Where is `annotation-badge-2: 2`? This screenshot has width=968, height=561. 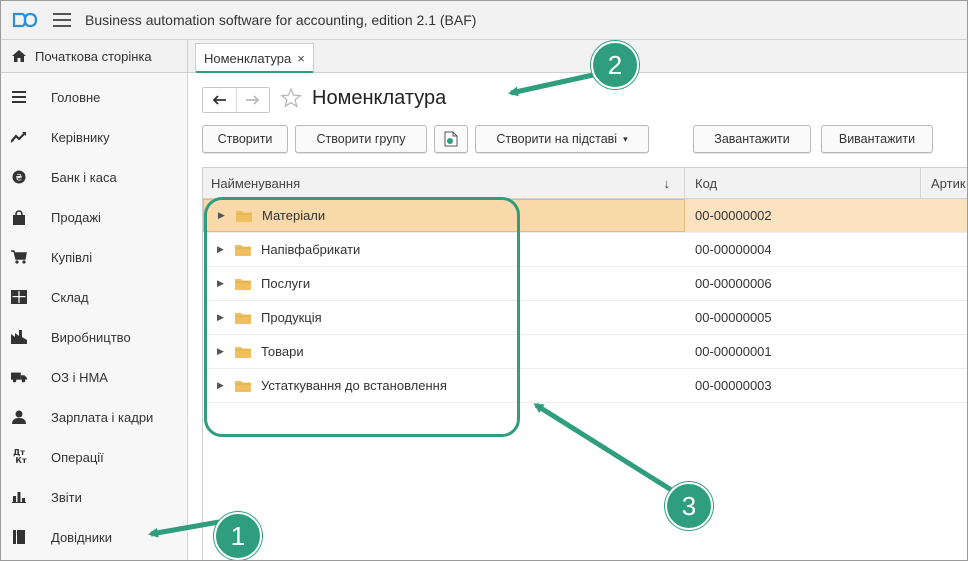
annotation-badge-2: 2 is located at coordinates (615, 65).